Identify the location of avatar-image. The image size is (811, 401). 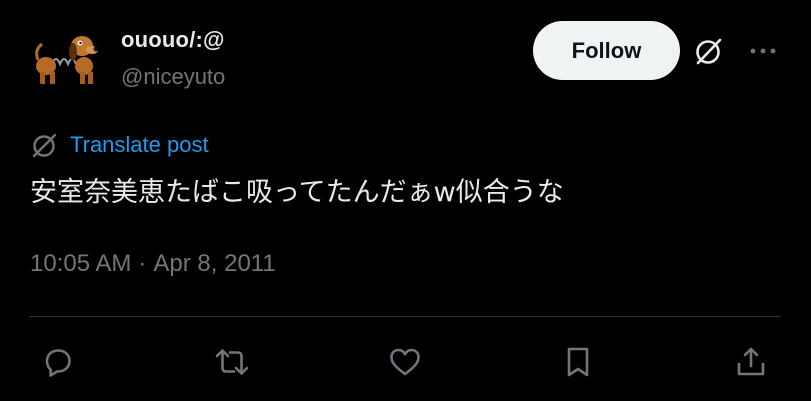
(67, 57).